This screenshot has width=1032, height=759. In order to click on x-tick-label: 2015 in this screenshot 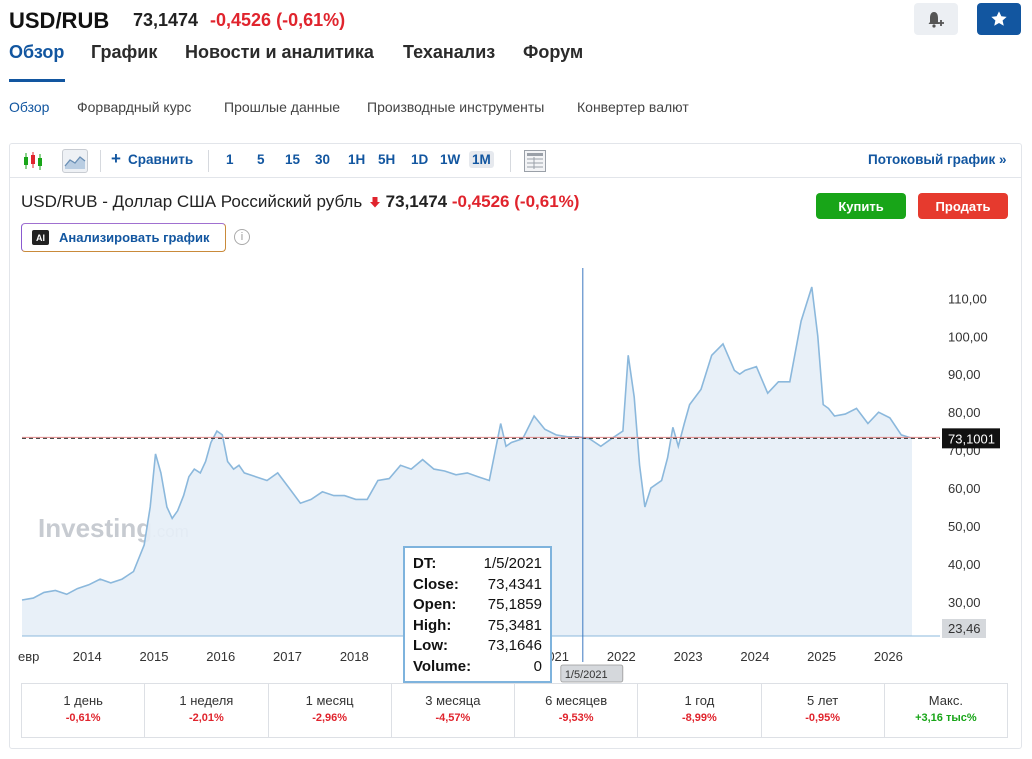, I will do `click(154, 656)`.